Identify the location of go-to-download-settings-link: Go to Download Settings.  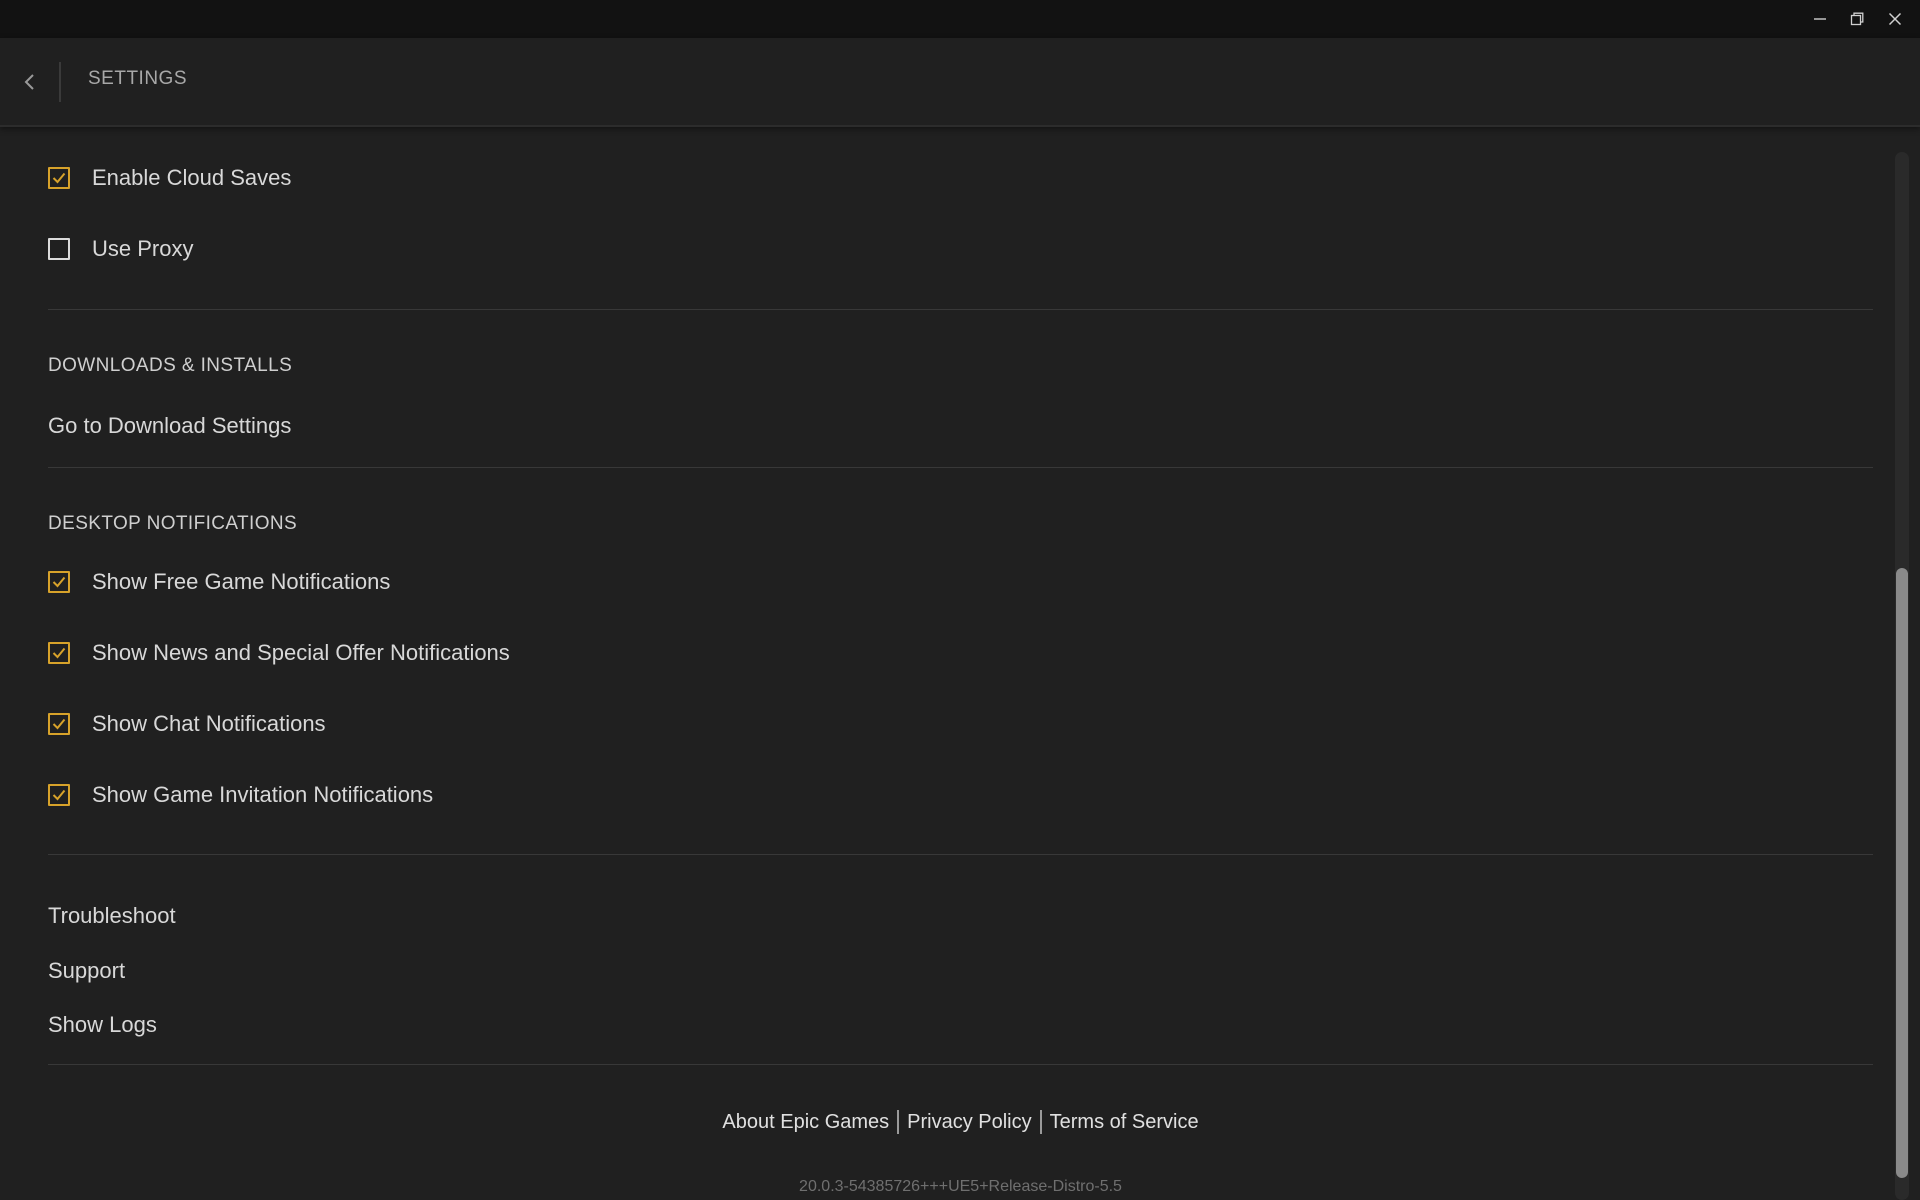
(169, 426).